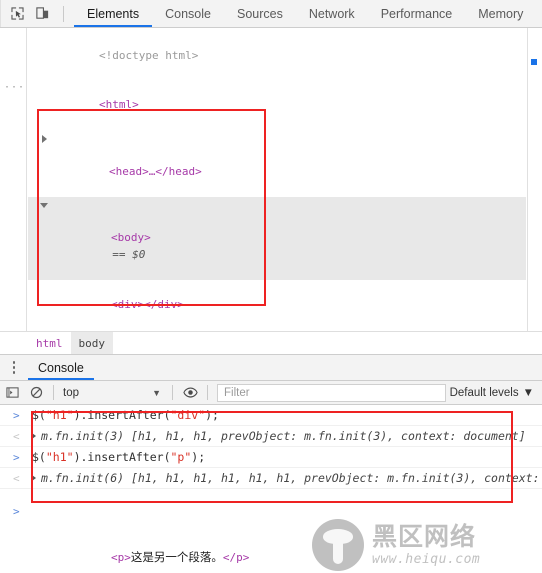  I want to click on console-toolbar: top ▼ Filter Default levels ▼, so click(271, 393).